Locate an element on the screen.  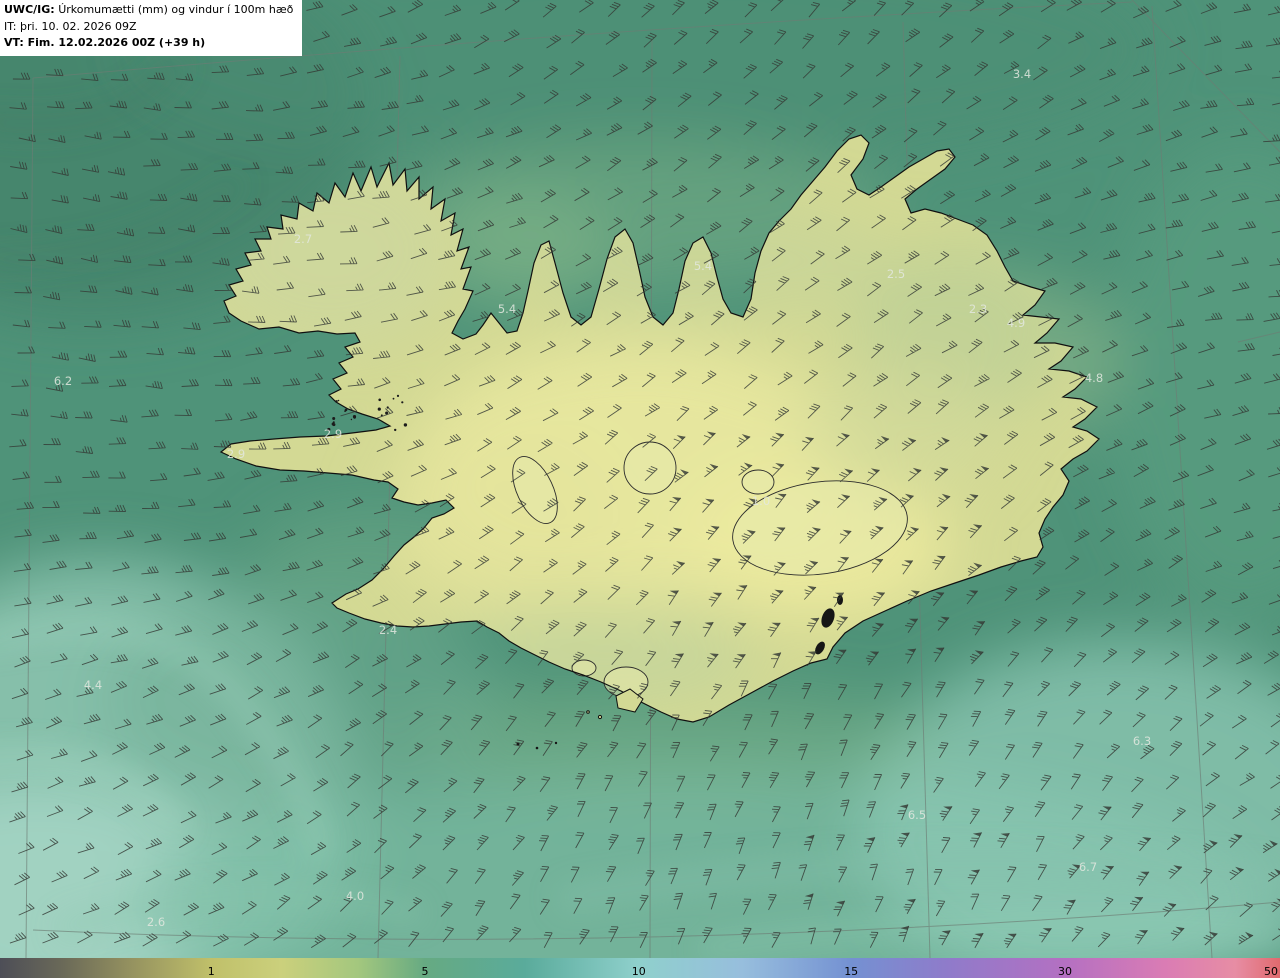
contour-label: 2.3 is located at coordinates (978, 309).